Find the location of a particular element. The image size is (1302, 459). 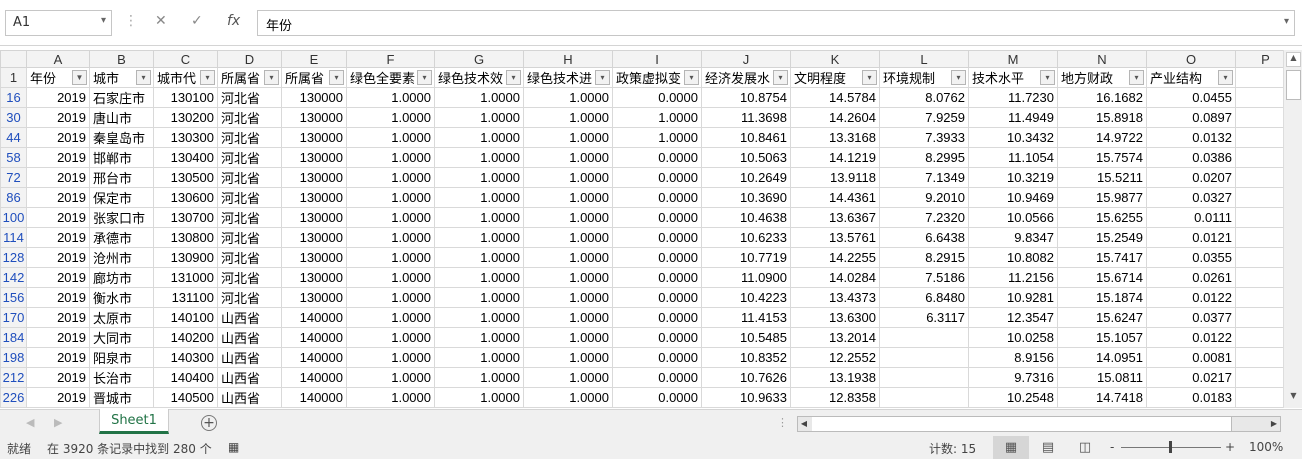

cell: 15.6255 is located at coordinates (1102, 217).